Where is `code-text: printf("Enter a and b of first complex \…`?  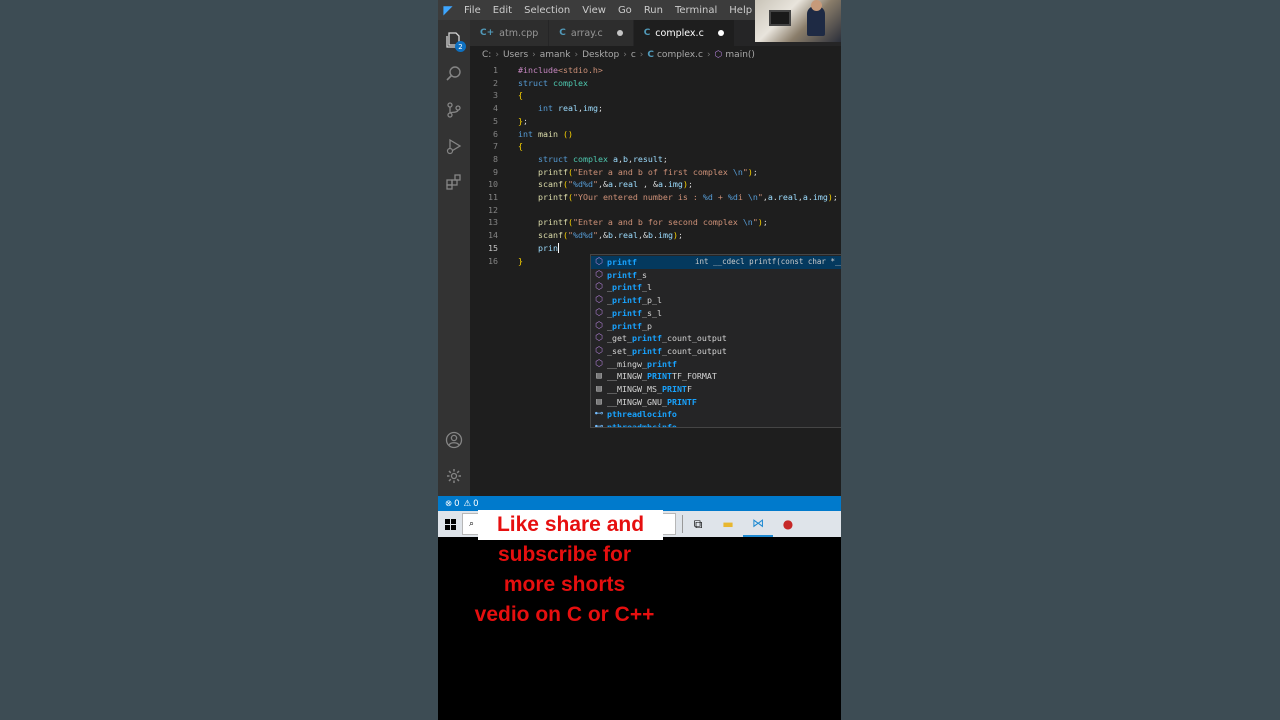 code-text: printf("Enter a and b of first complex \… is located at coordinates (647, 171).